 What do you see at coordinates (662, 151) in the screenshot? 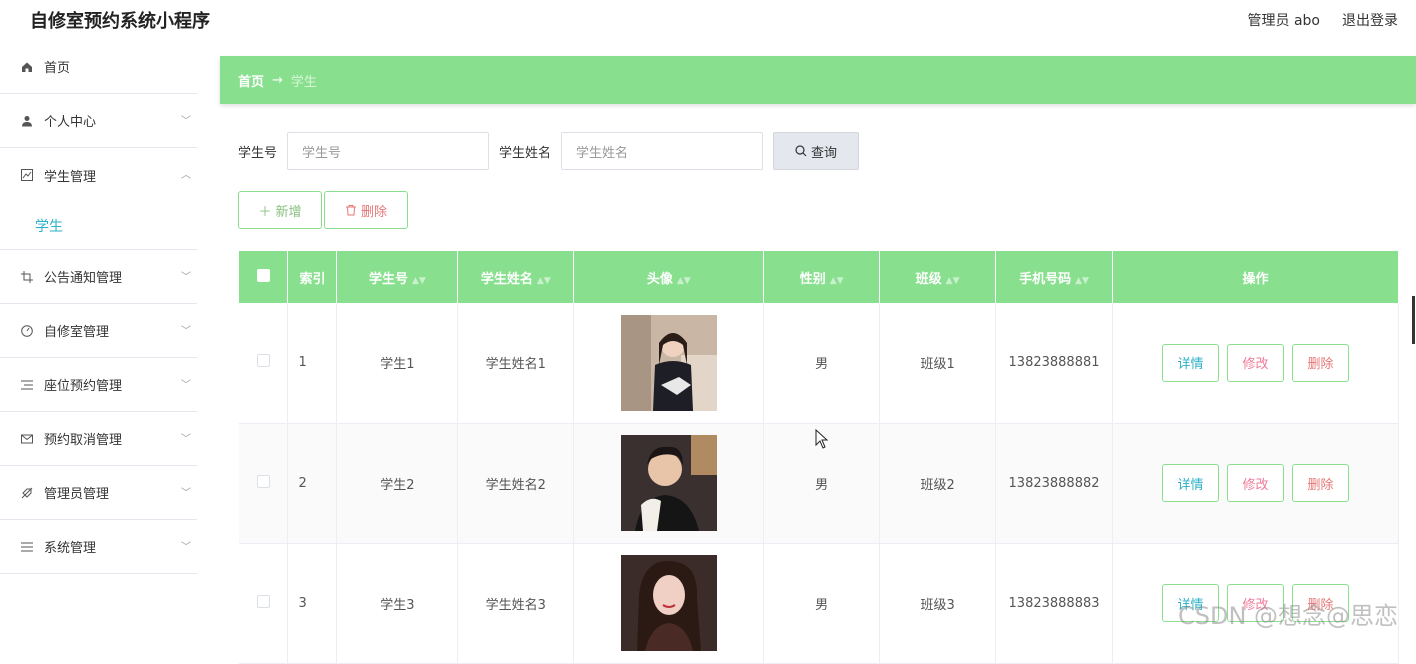
I see `student-name-input: 学生姓名` at bounding box center [662, 151].